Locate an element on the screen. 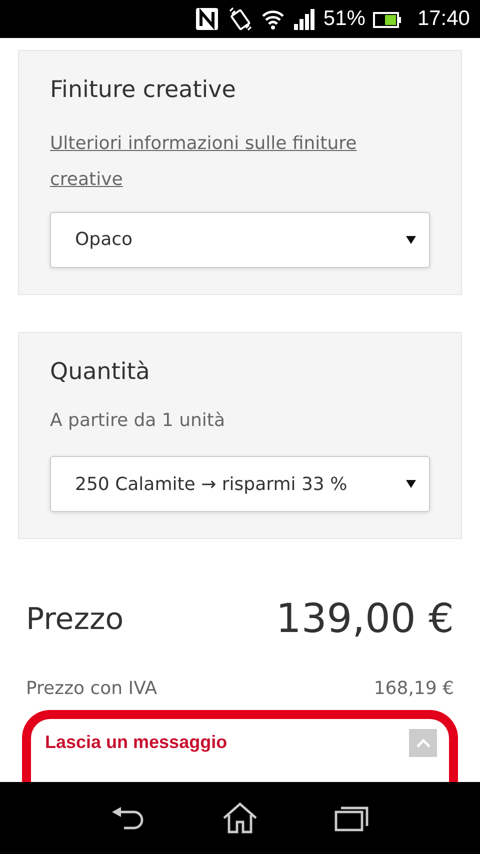 The width and height of the screenshot is (480, 854). wifi-icon is located at coordinates (273, 19).